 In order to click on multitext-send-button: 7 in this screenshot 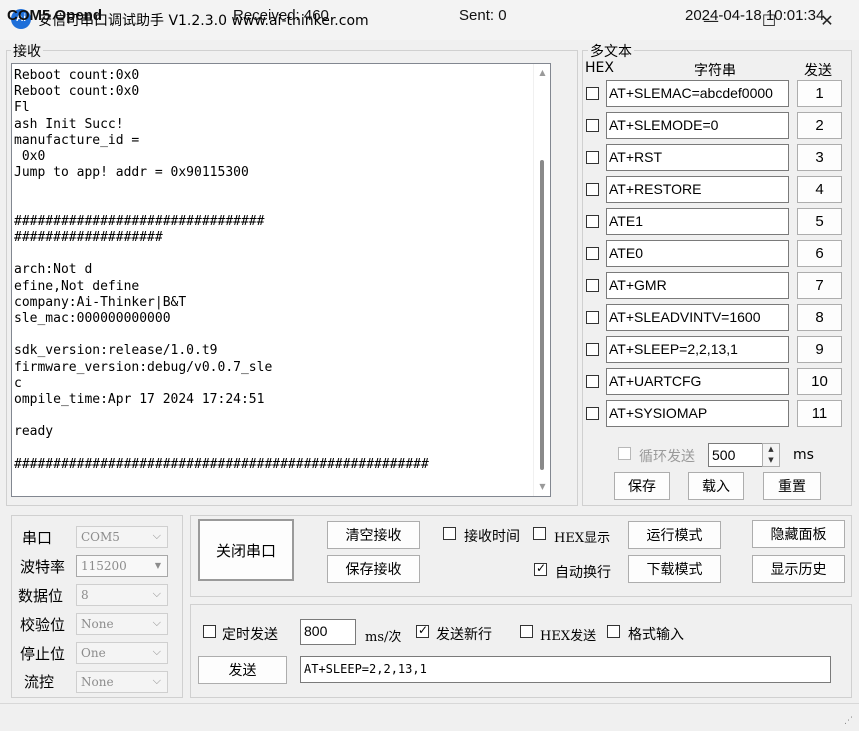, I will do `click(819, 285)`.